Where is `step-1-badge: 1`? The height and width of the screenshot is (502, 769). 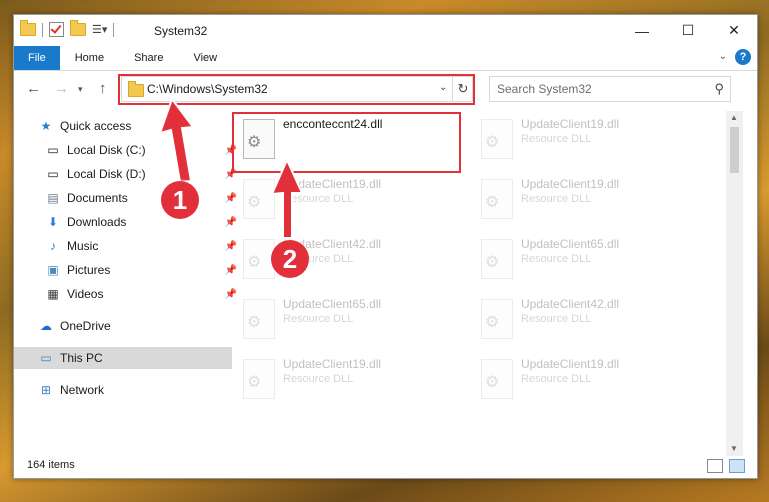 step-1-badge: 1 is located at coordinates (180, 200).